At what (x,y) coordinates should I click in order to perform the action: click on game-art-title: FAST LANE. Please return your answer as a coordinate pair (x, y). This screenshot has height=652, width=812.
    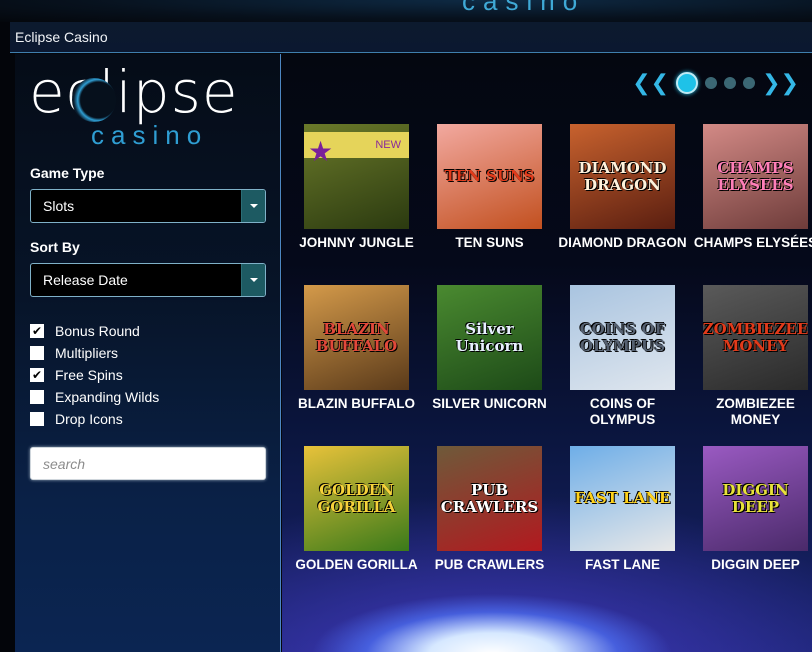
    Looking at the image, I should click on (622, 498).